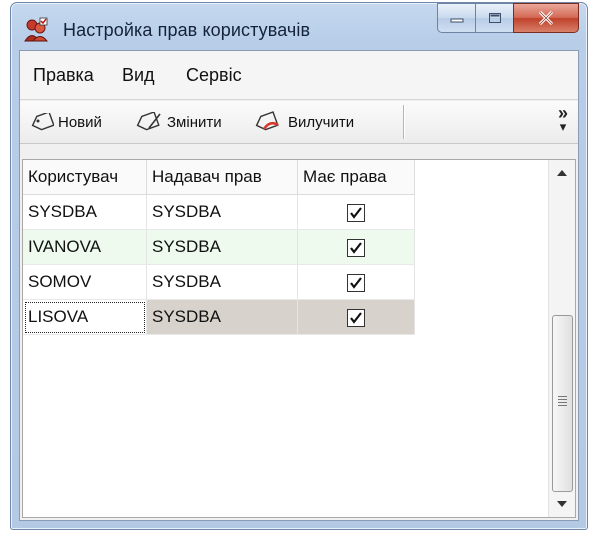 The width and height of the screenshot is (597, 536). I want to click on delete-button: Вилучити, so click(304, 122).